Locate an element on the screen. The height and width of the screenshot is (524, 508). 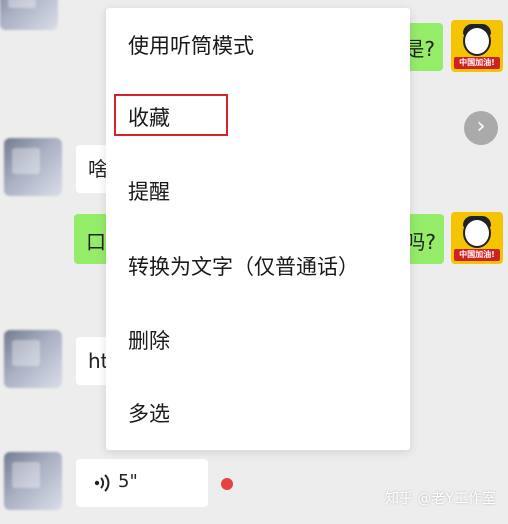
voice-duration: 5" is located at coordinates (128, 481).